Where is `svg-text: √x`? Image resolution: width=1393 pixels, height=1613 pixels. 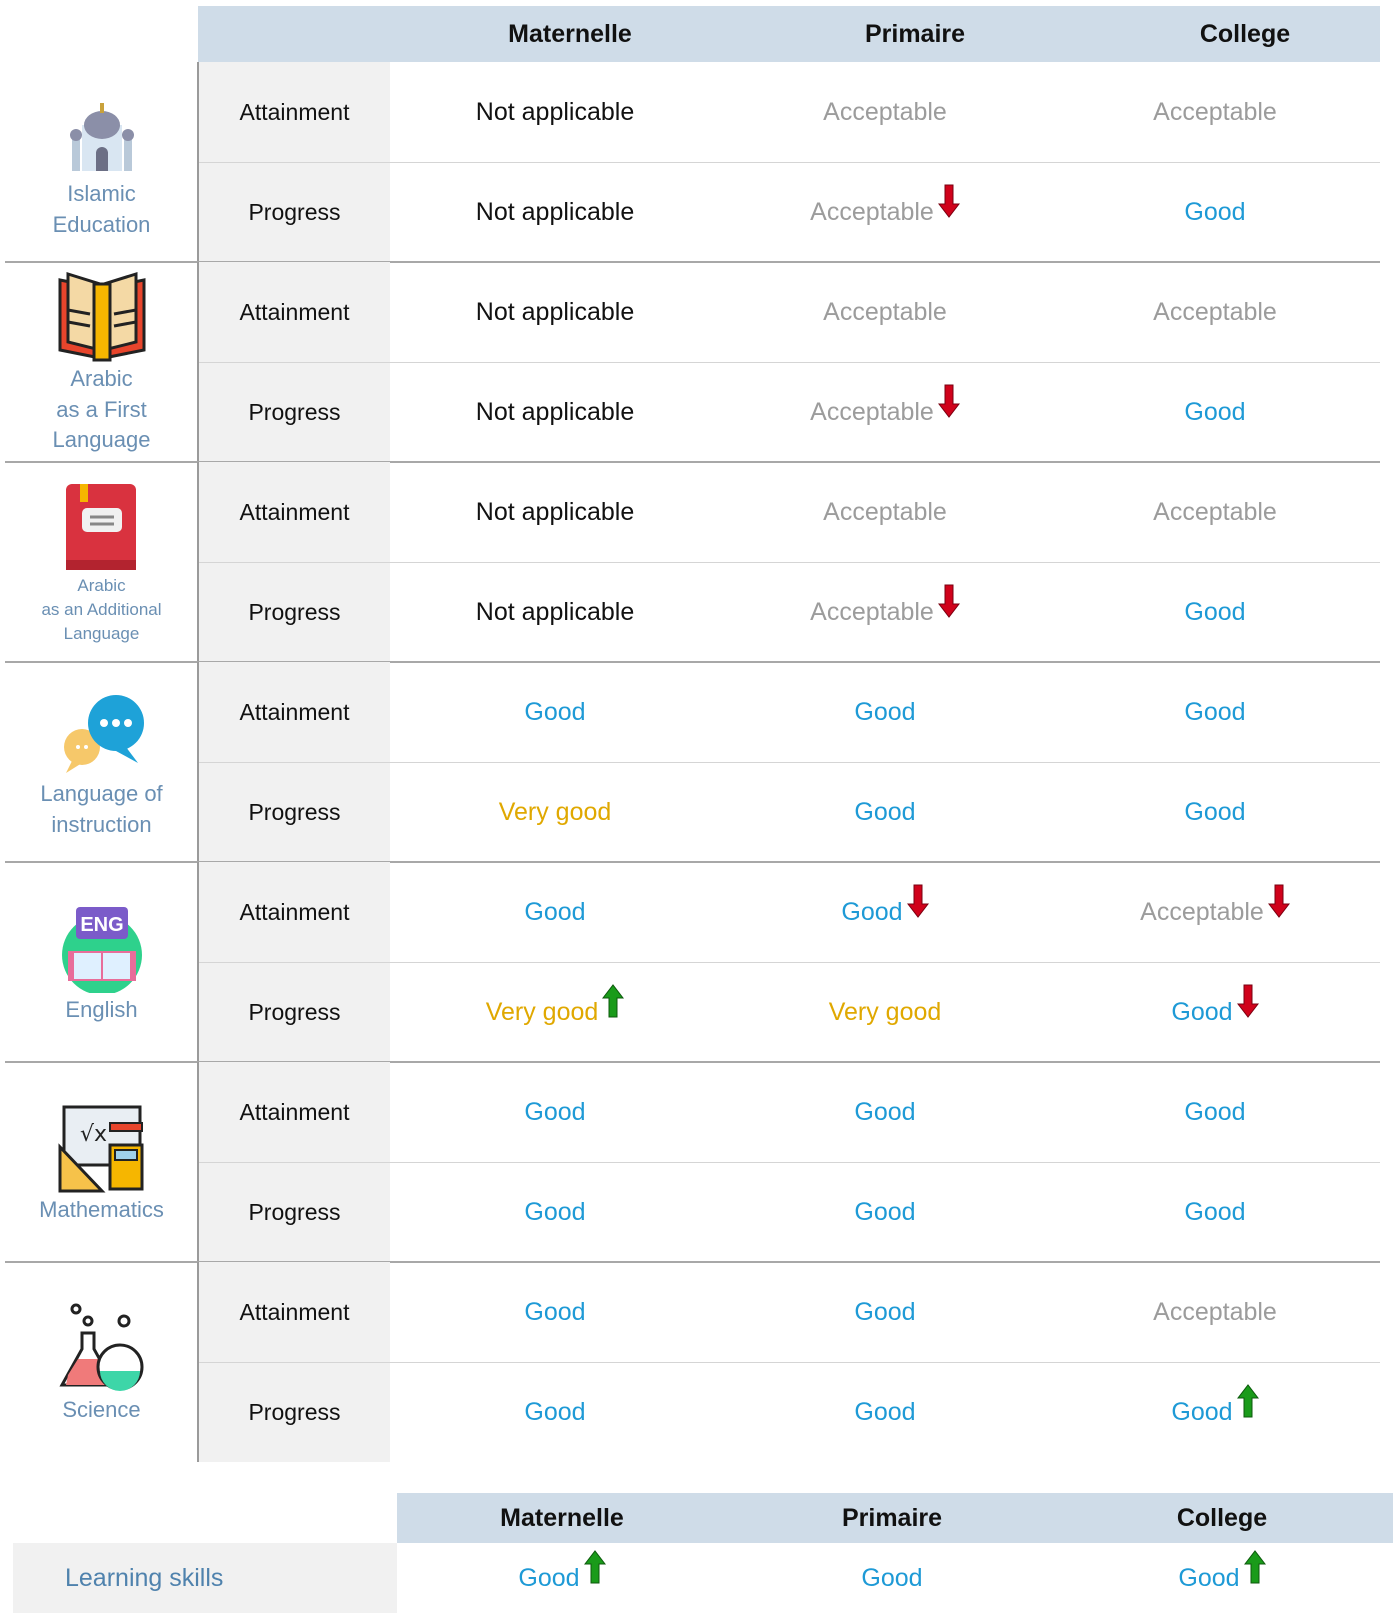 svg-text: √x is located at coordinates (93, 1134).